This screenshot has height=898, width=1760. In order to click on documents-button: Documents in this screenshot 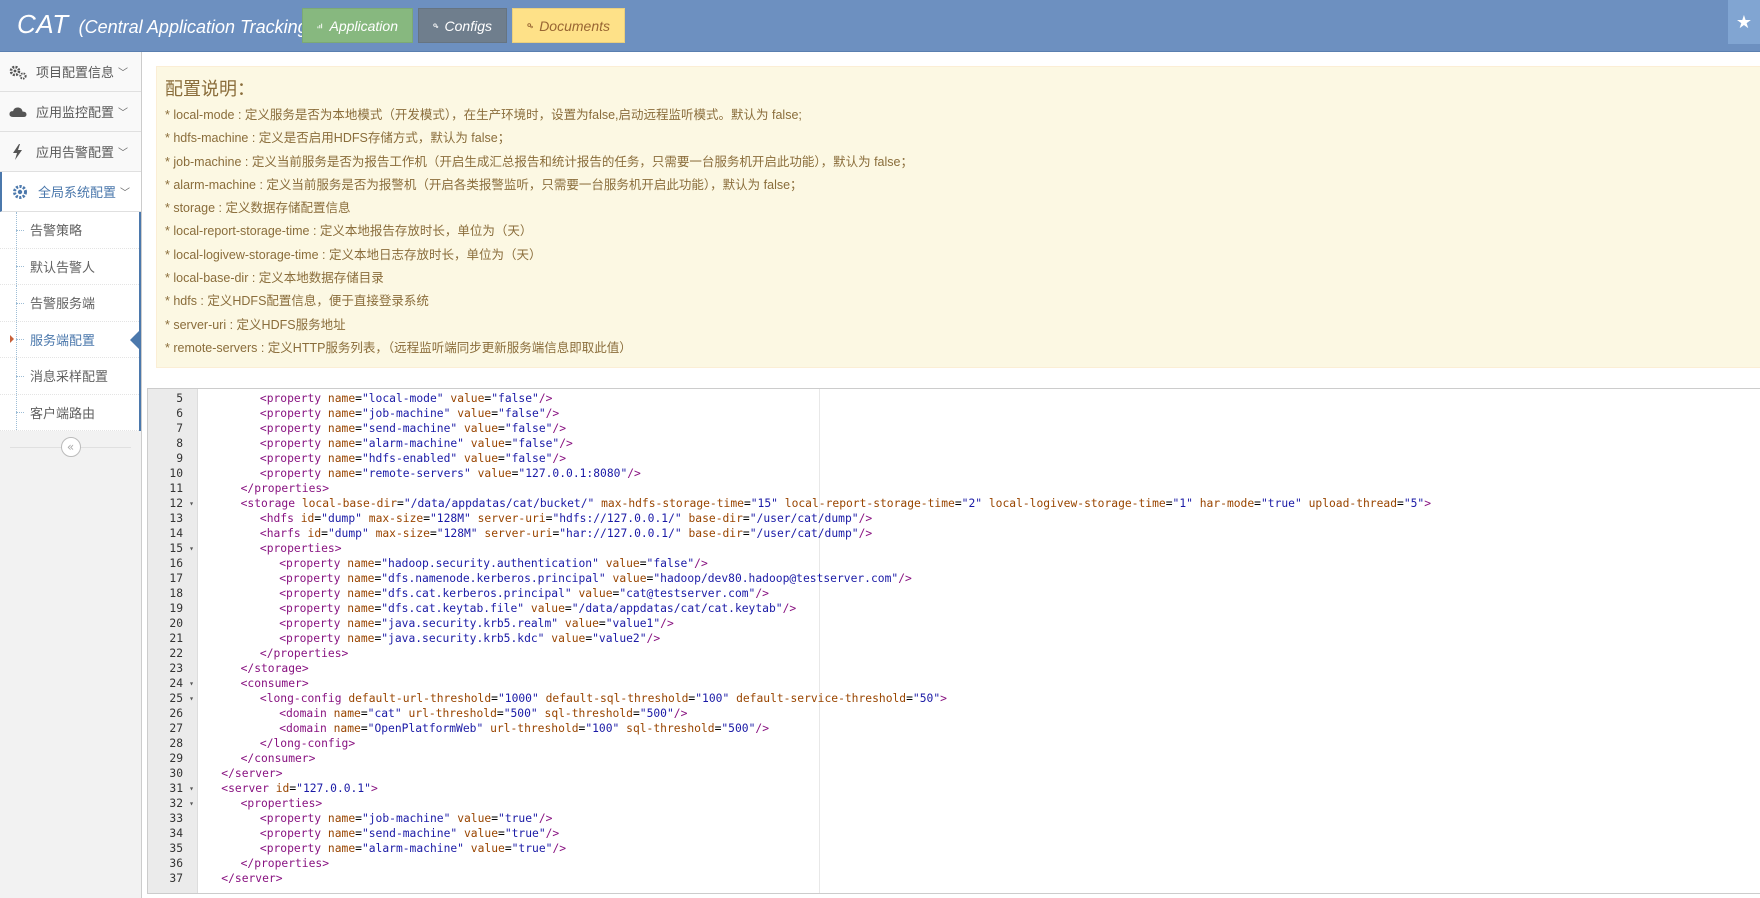, I will do `click(568, 25)`.